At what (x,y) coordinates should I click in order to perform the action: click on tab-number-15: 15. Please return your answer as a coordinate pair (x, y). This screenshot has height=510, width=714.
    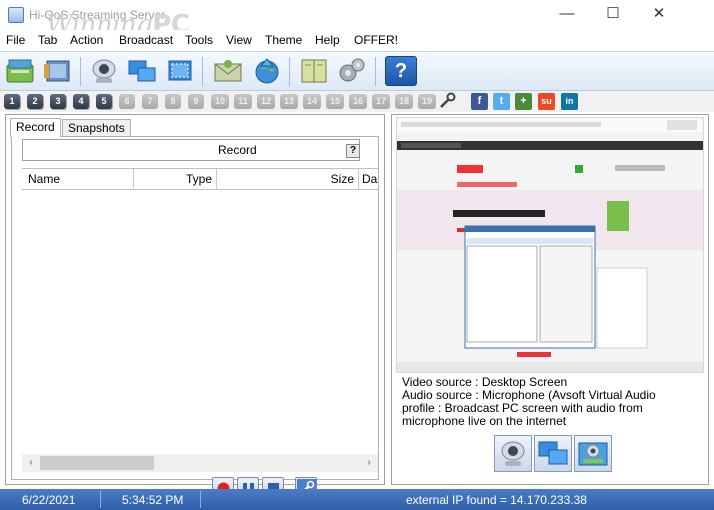
    Looking at the image, I should click on (335, 101).